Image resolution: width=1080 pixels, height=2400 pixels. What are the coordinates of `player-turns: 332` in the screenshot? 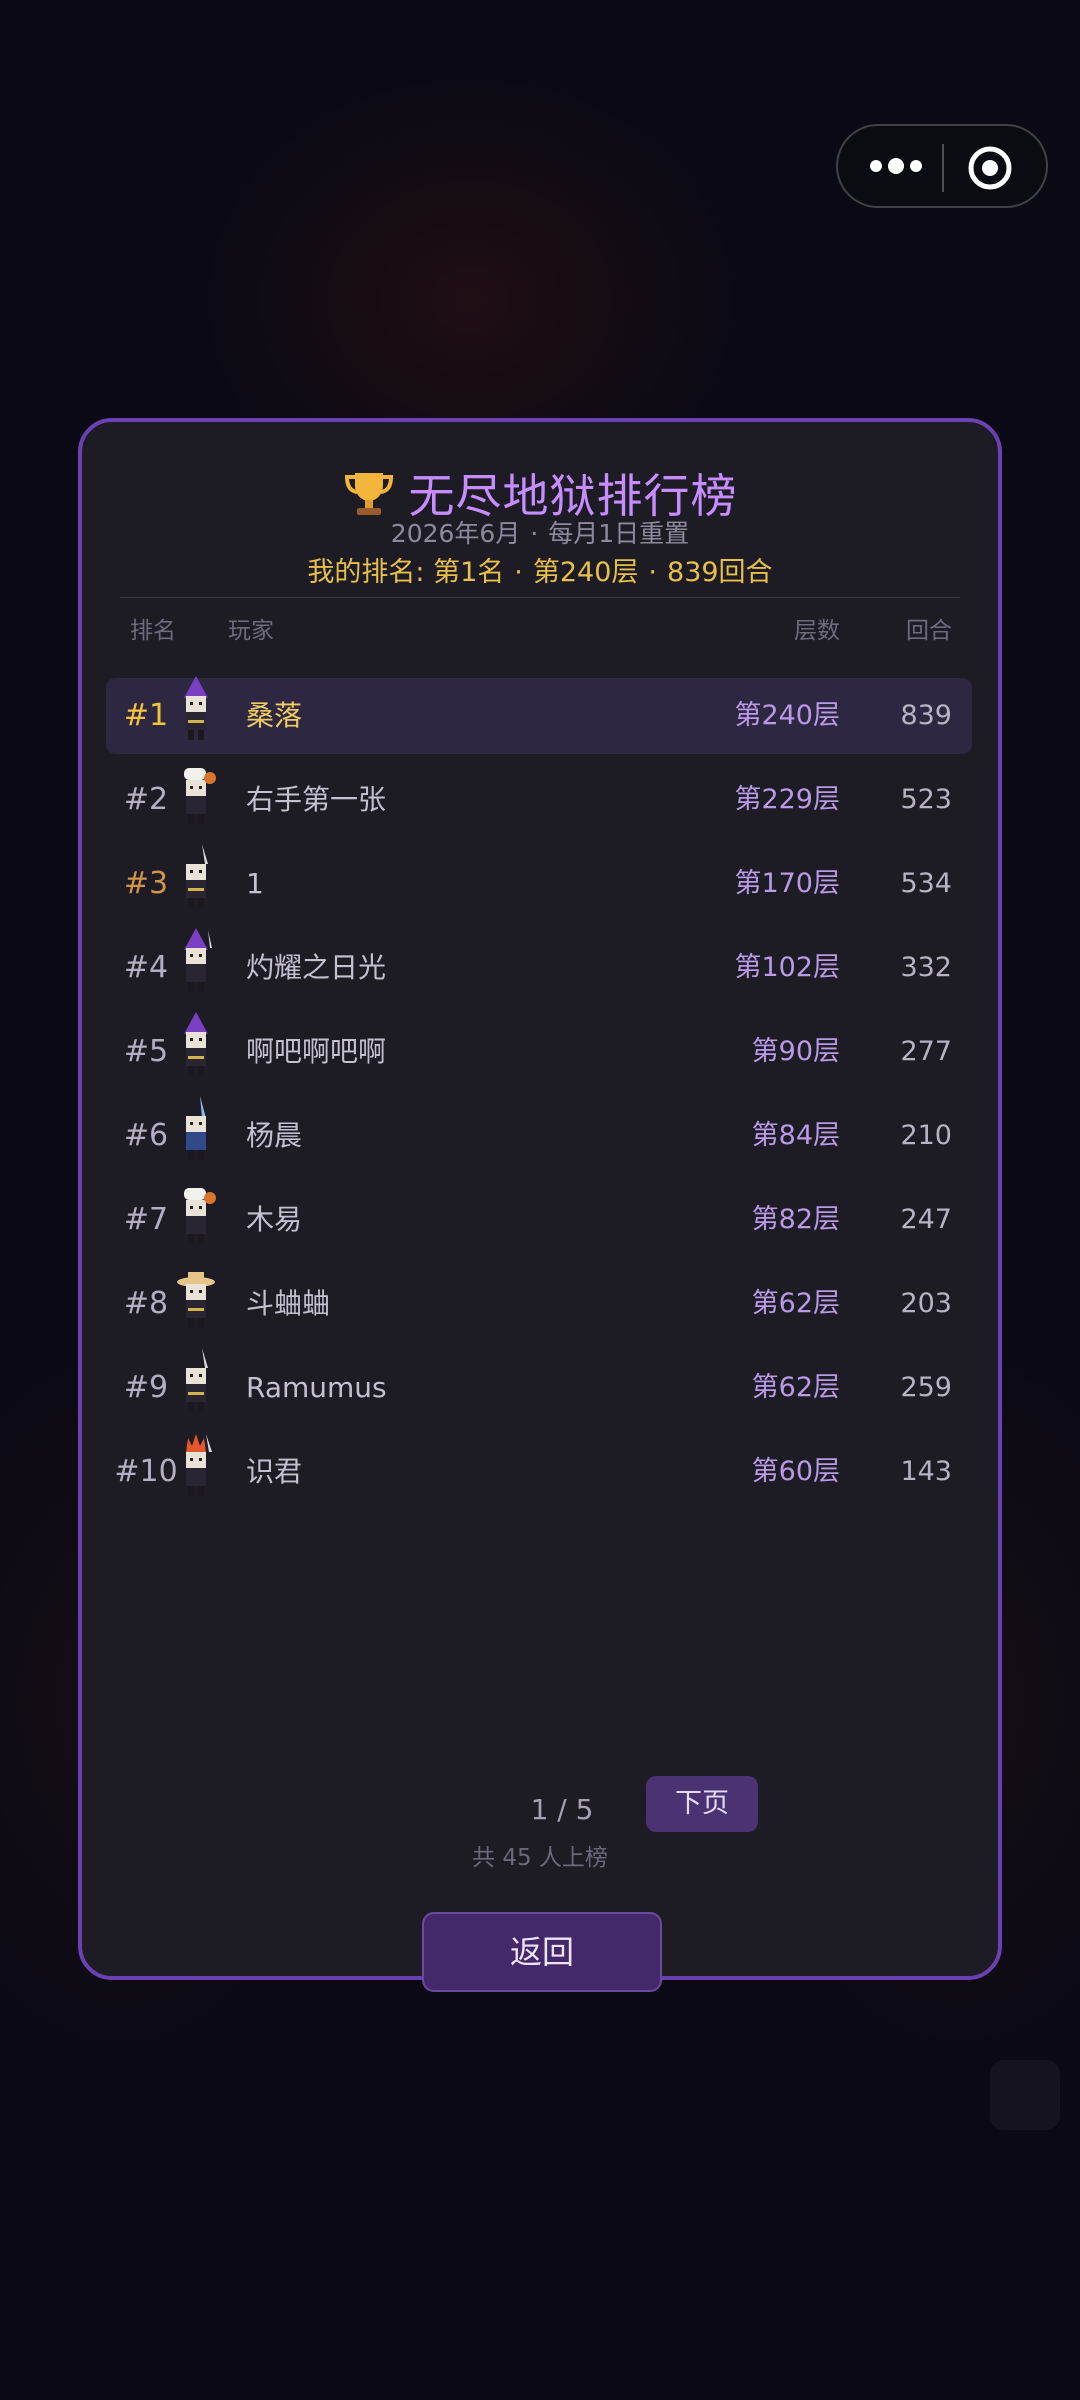 It's located at (926, 967).